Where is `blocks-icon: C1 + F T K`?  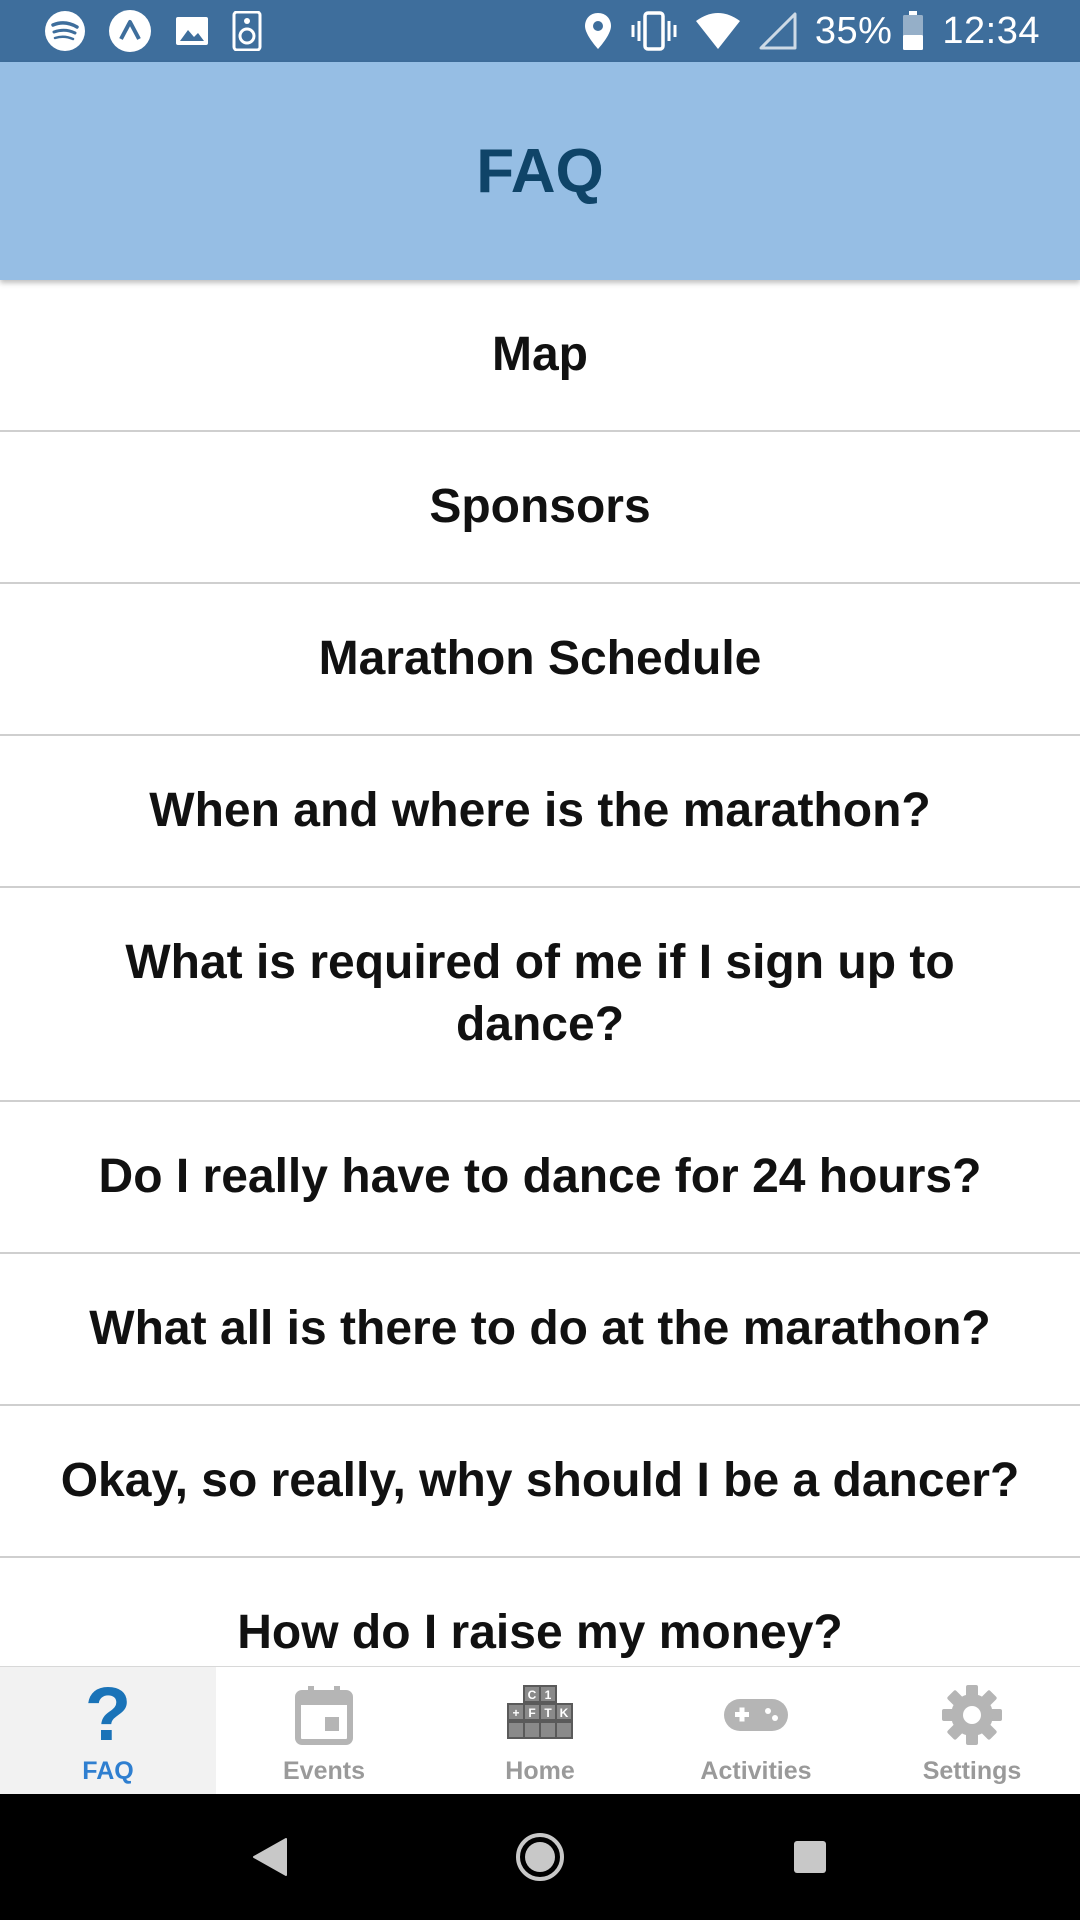
blocks-icon: C1 + F T K is located at coordinates (540, 1715).